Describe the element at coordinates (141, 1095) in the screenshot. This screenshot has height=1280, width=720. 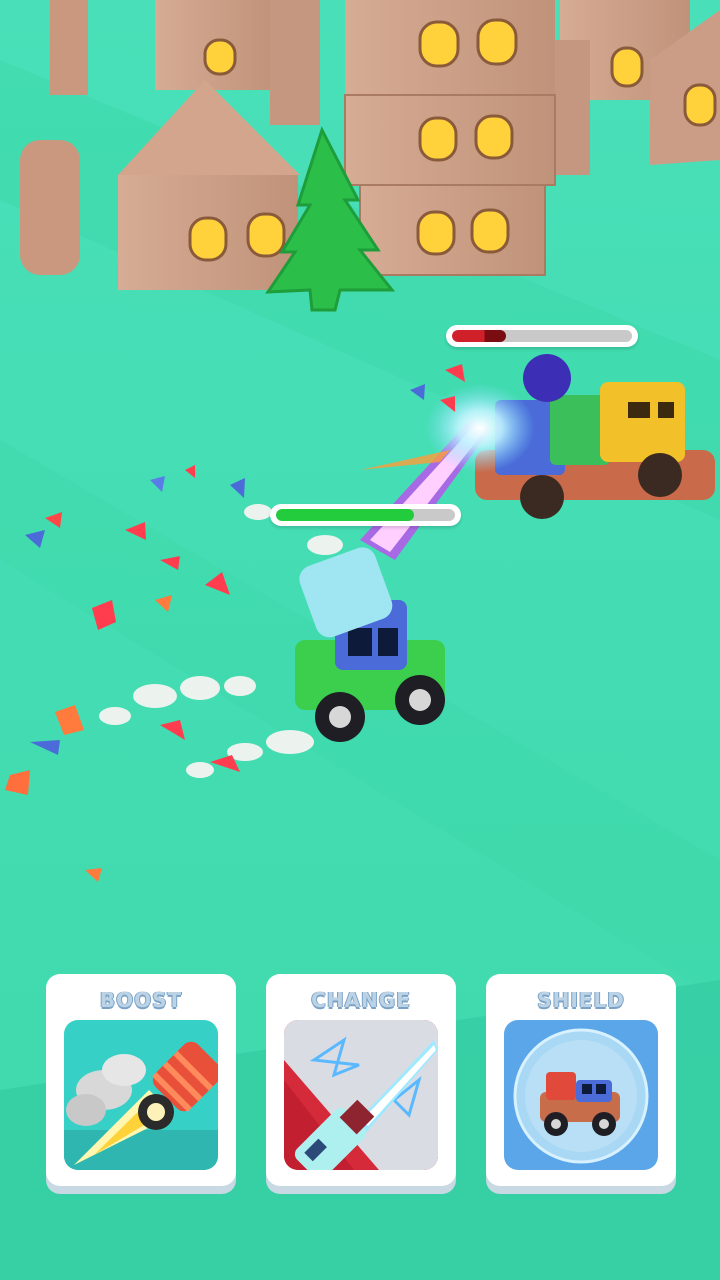
I see `rocket-boost-icon` at that location.